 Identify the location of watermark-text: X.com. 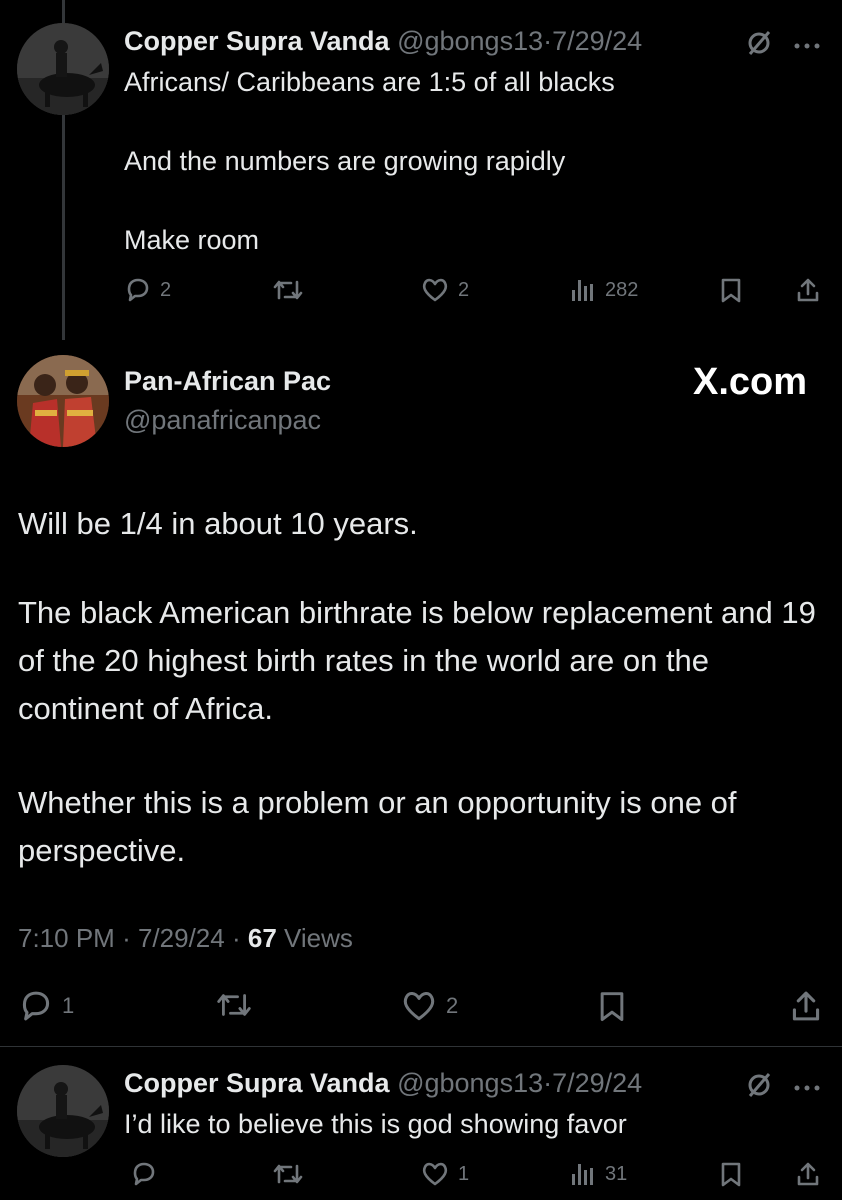
(750, 382).